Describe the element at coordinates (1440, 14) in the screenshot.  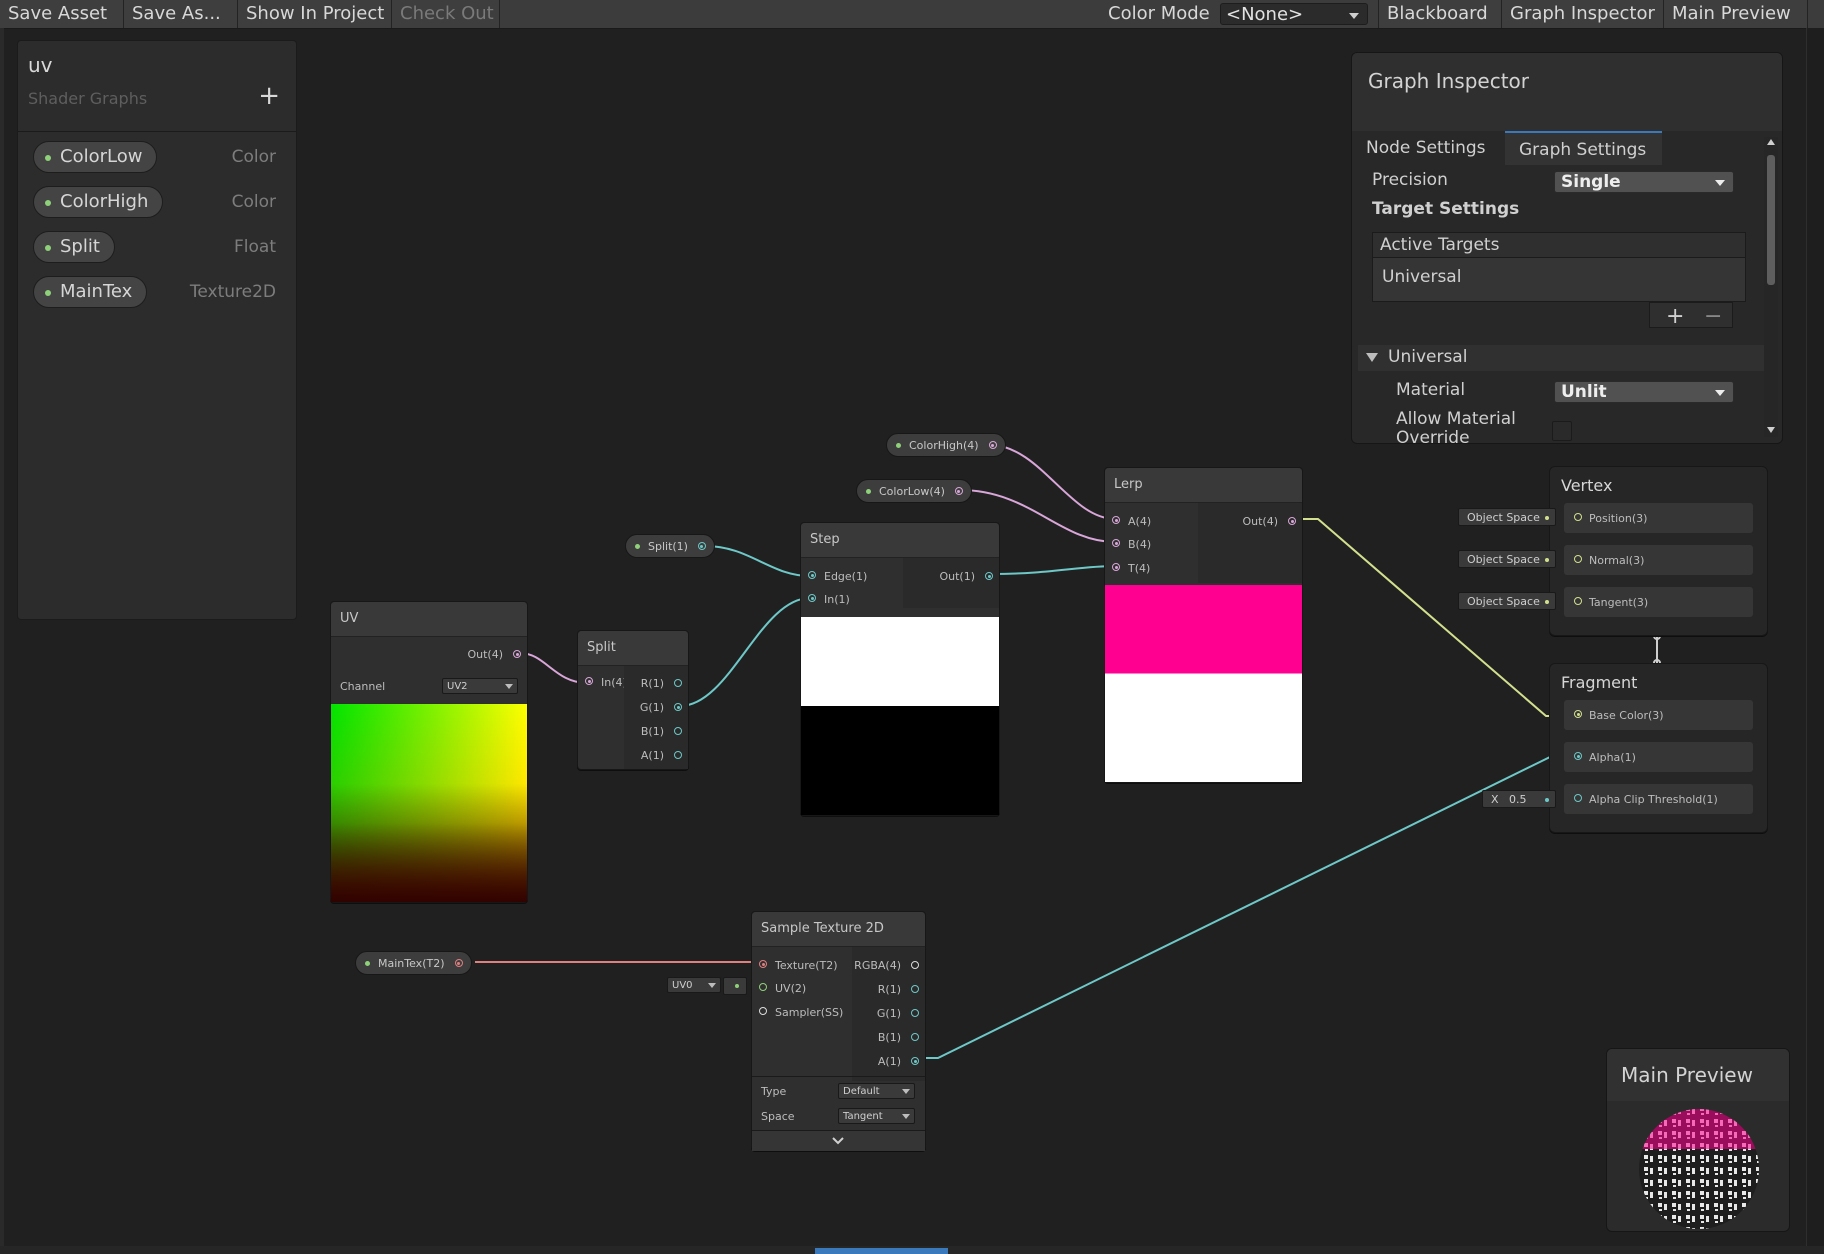
I see `blackboard-toggle-button: Blackboard` at that location.